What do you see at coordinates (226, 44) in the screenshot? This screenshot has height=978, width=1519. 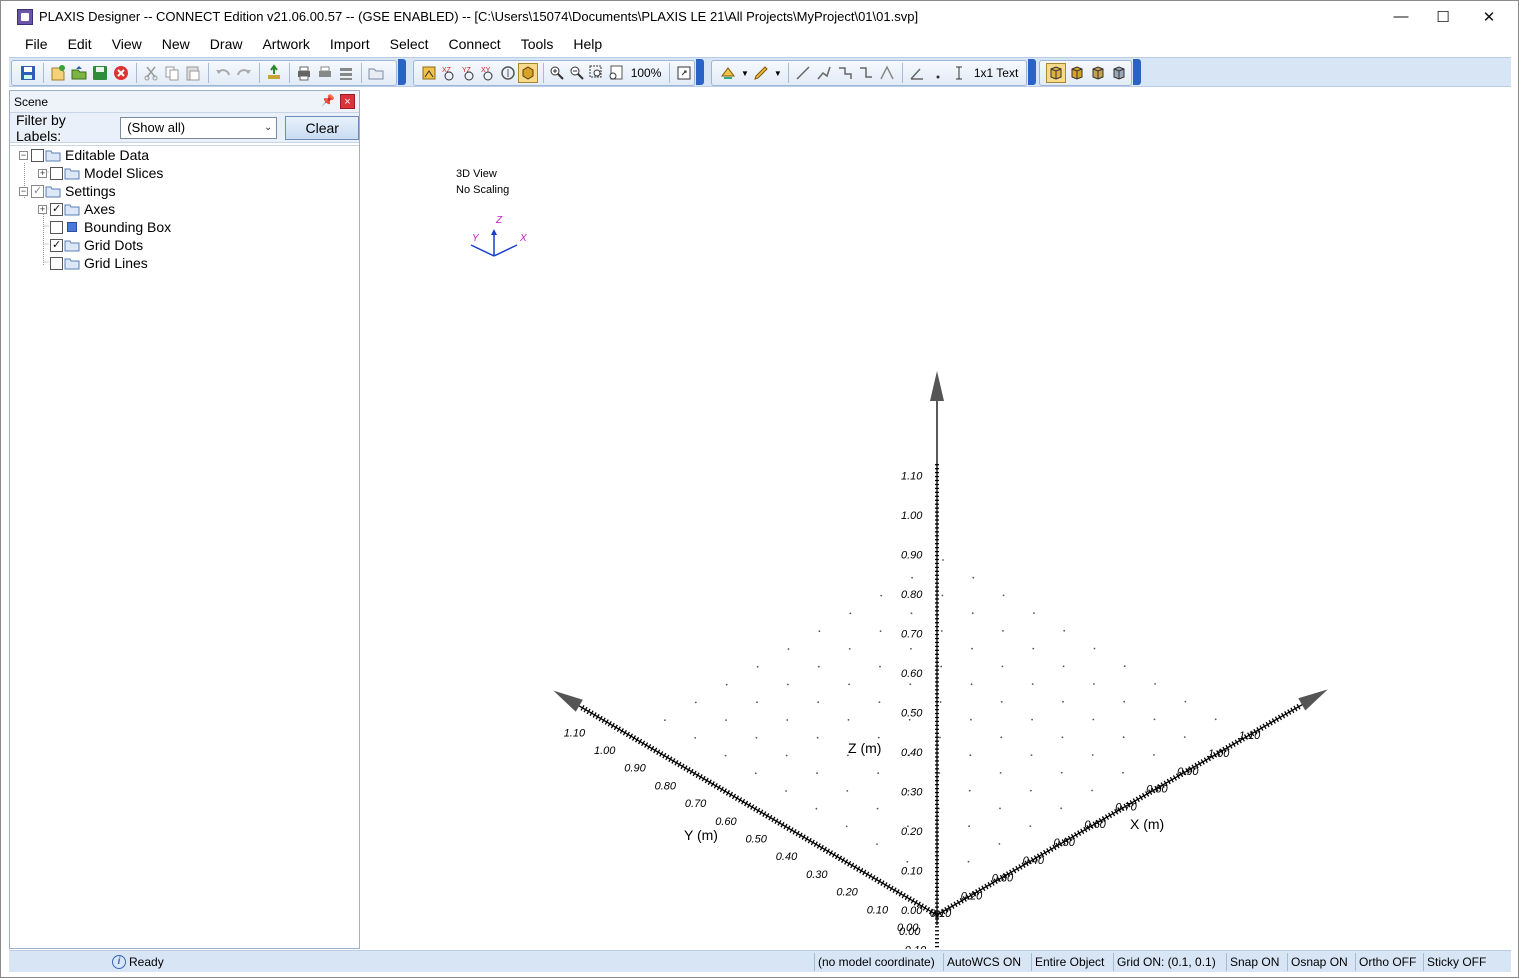 I see `menu-draw: Draw` at bounding box center [226, 44].